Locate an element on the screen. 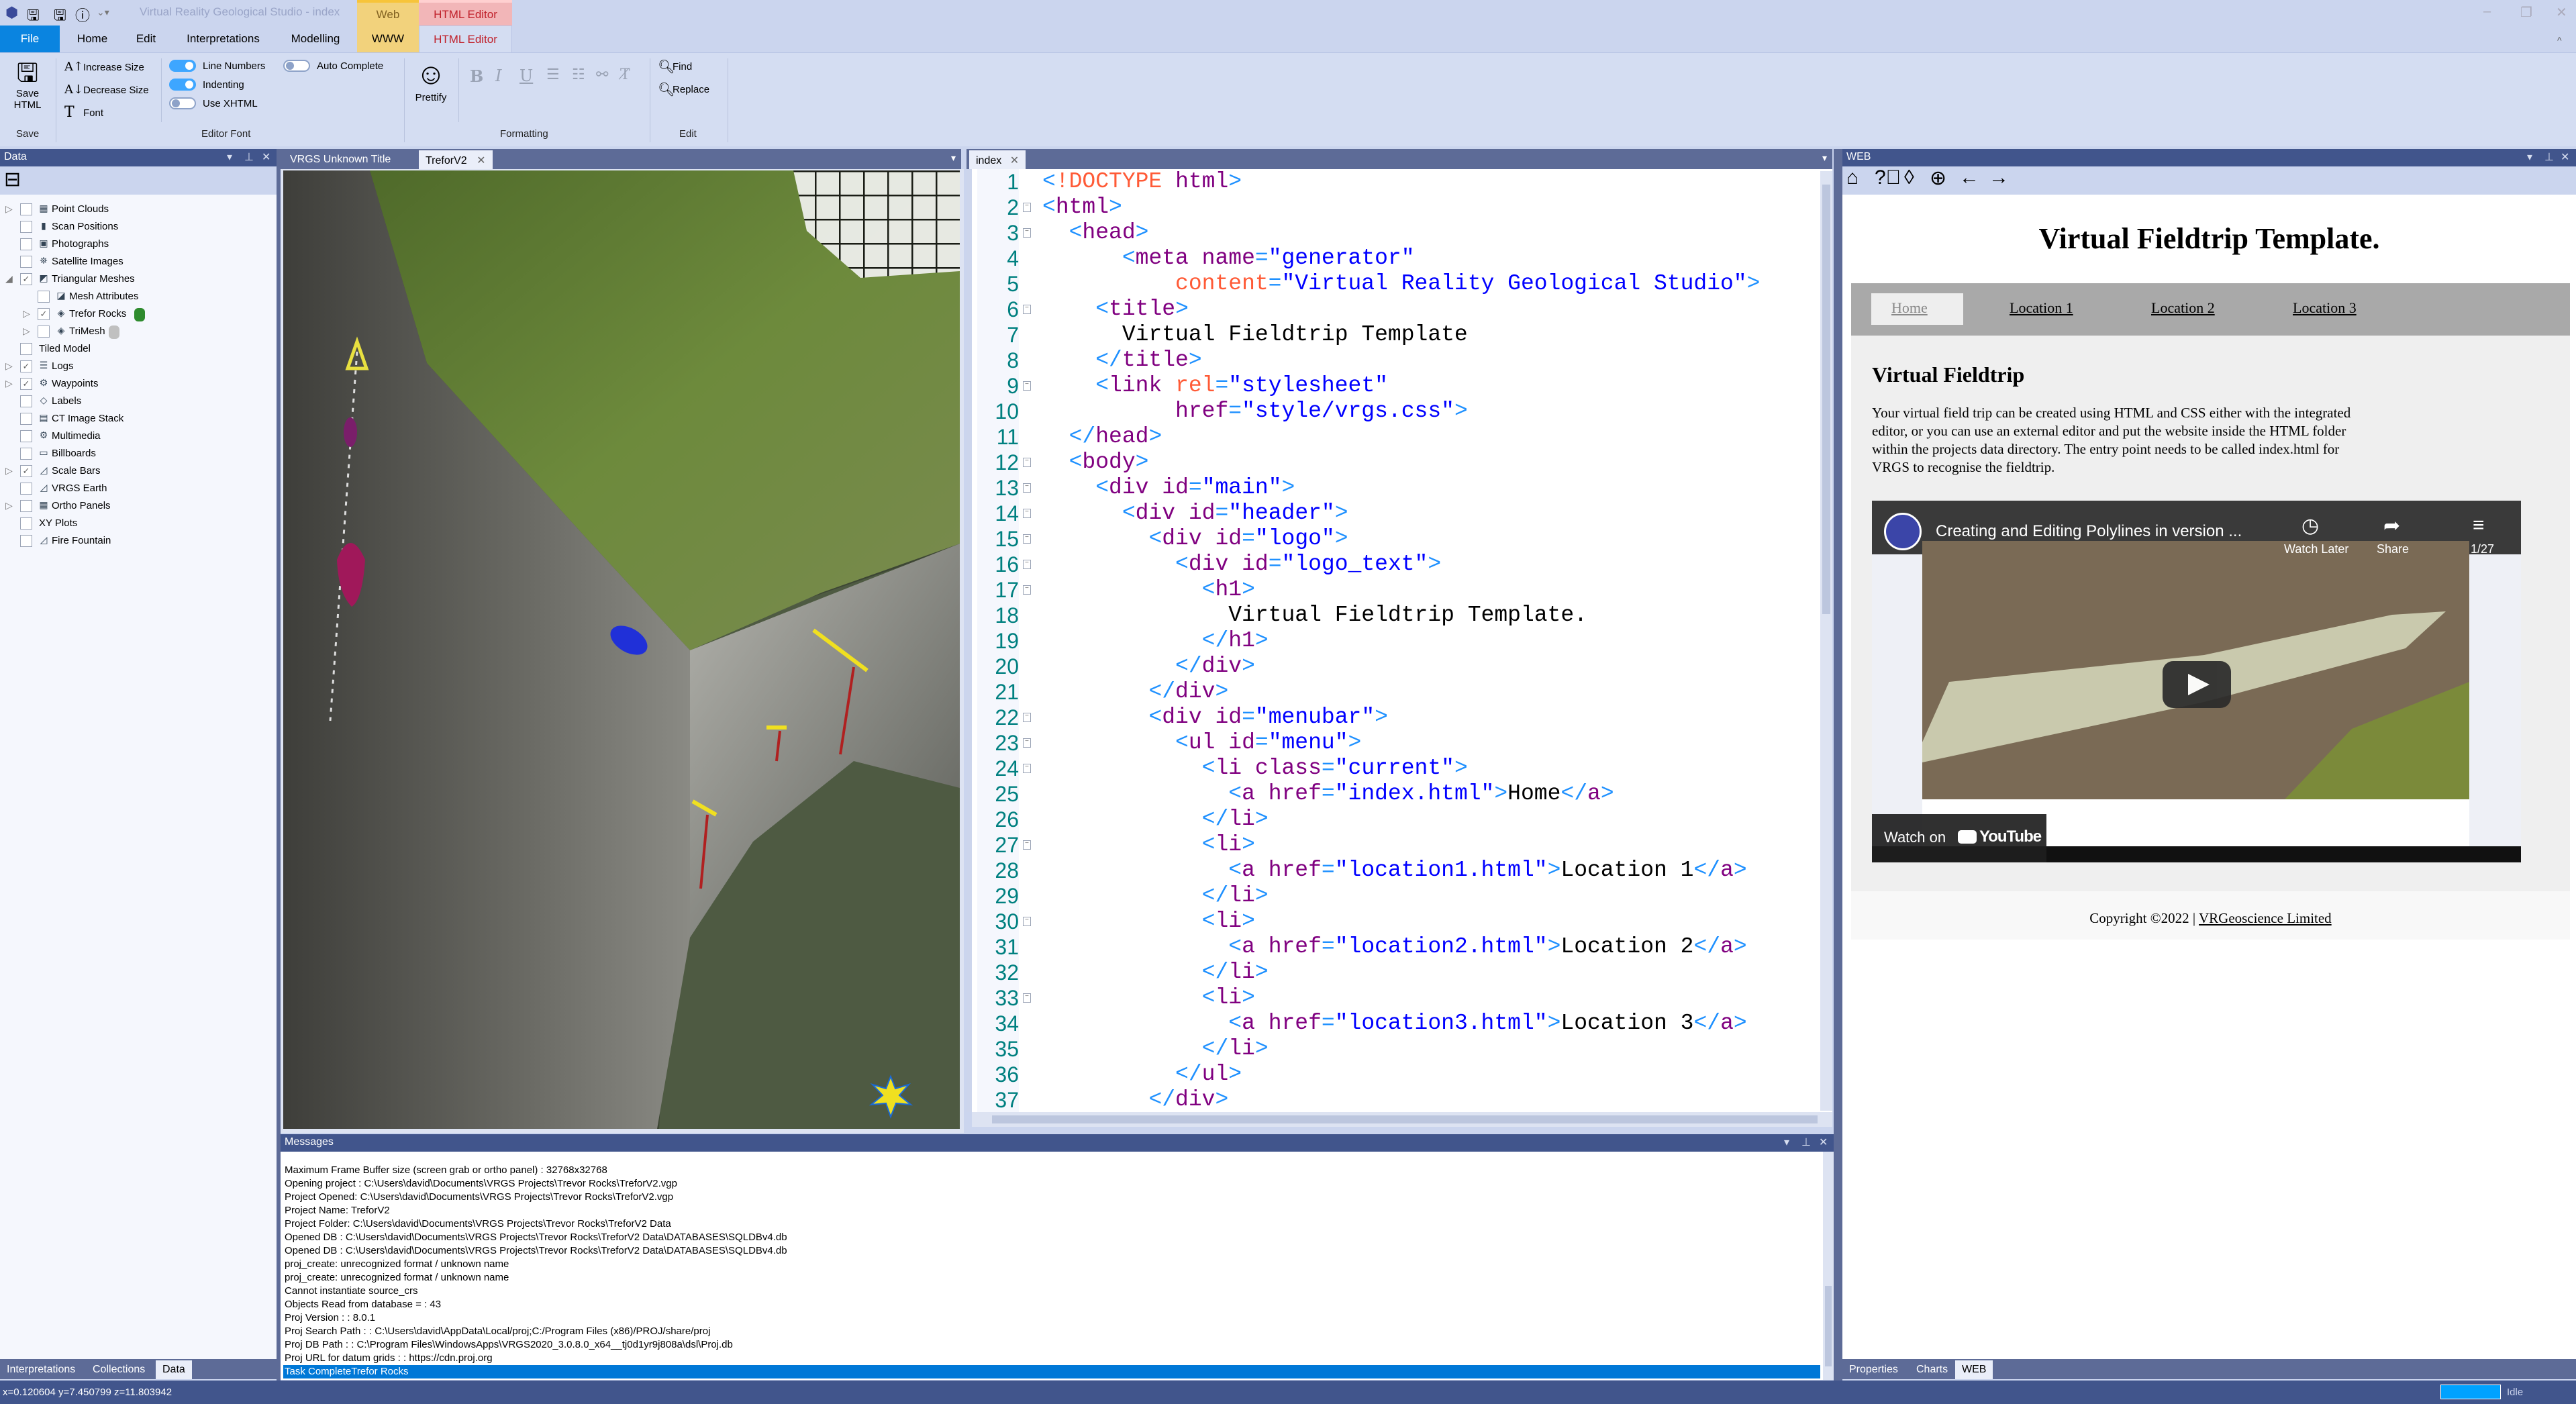 The height and width of the screenshot is (1404, 2576). close-icon: ✕ is located at coordinates (2561, 13).